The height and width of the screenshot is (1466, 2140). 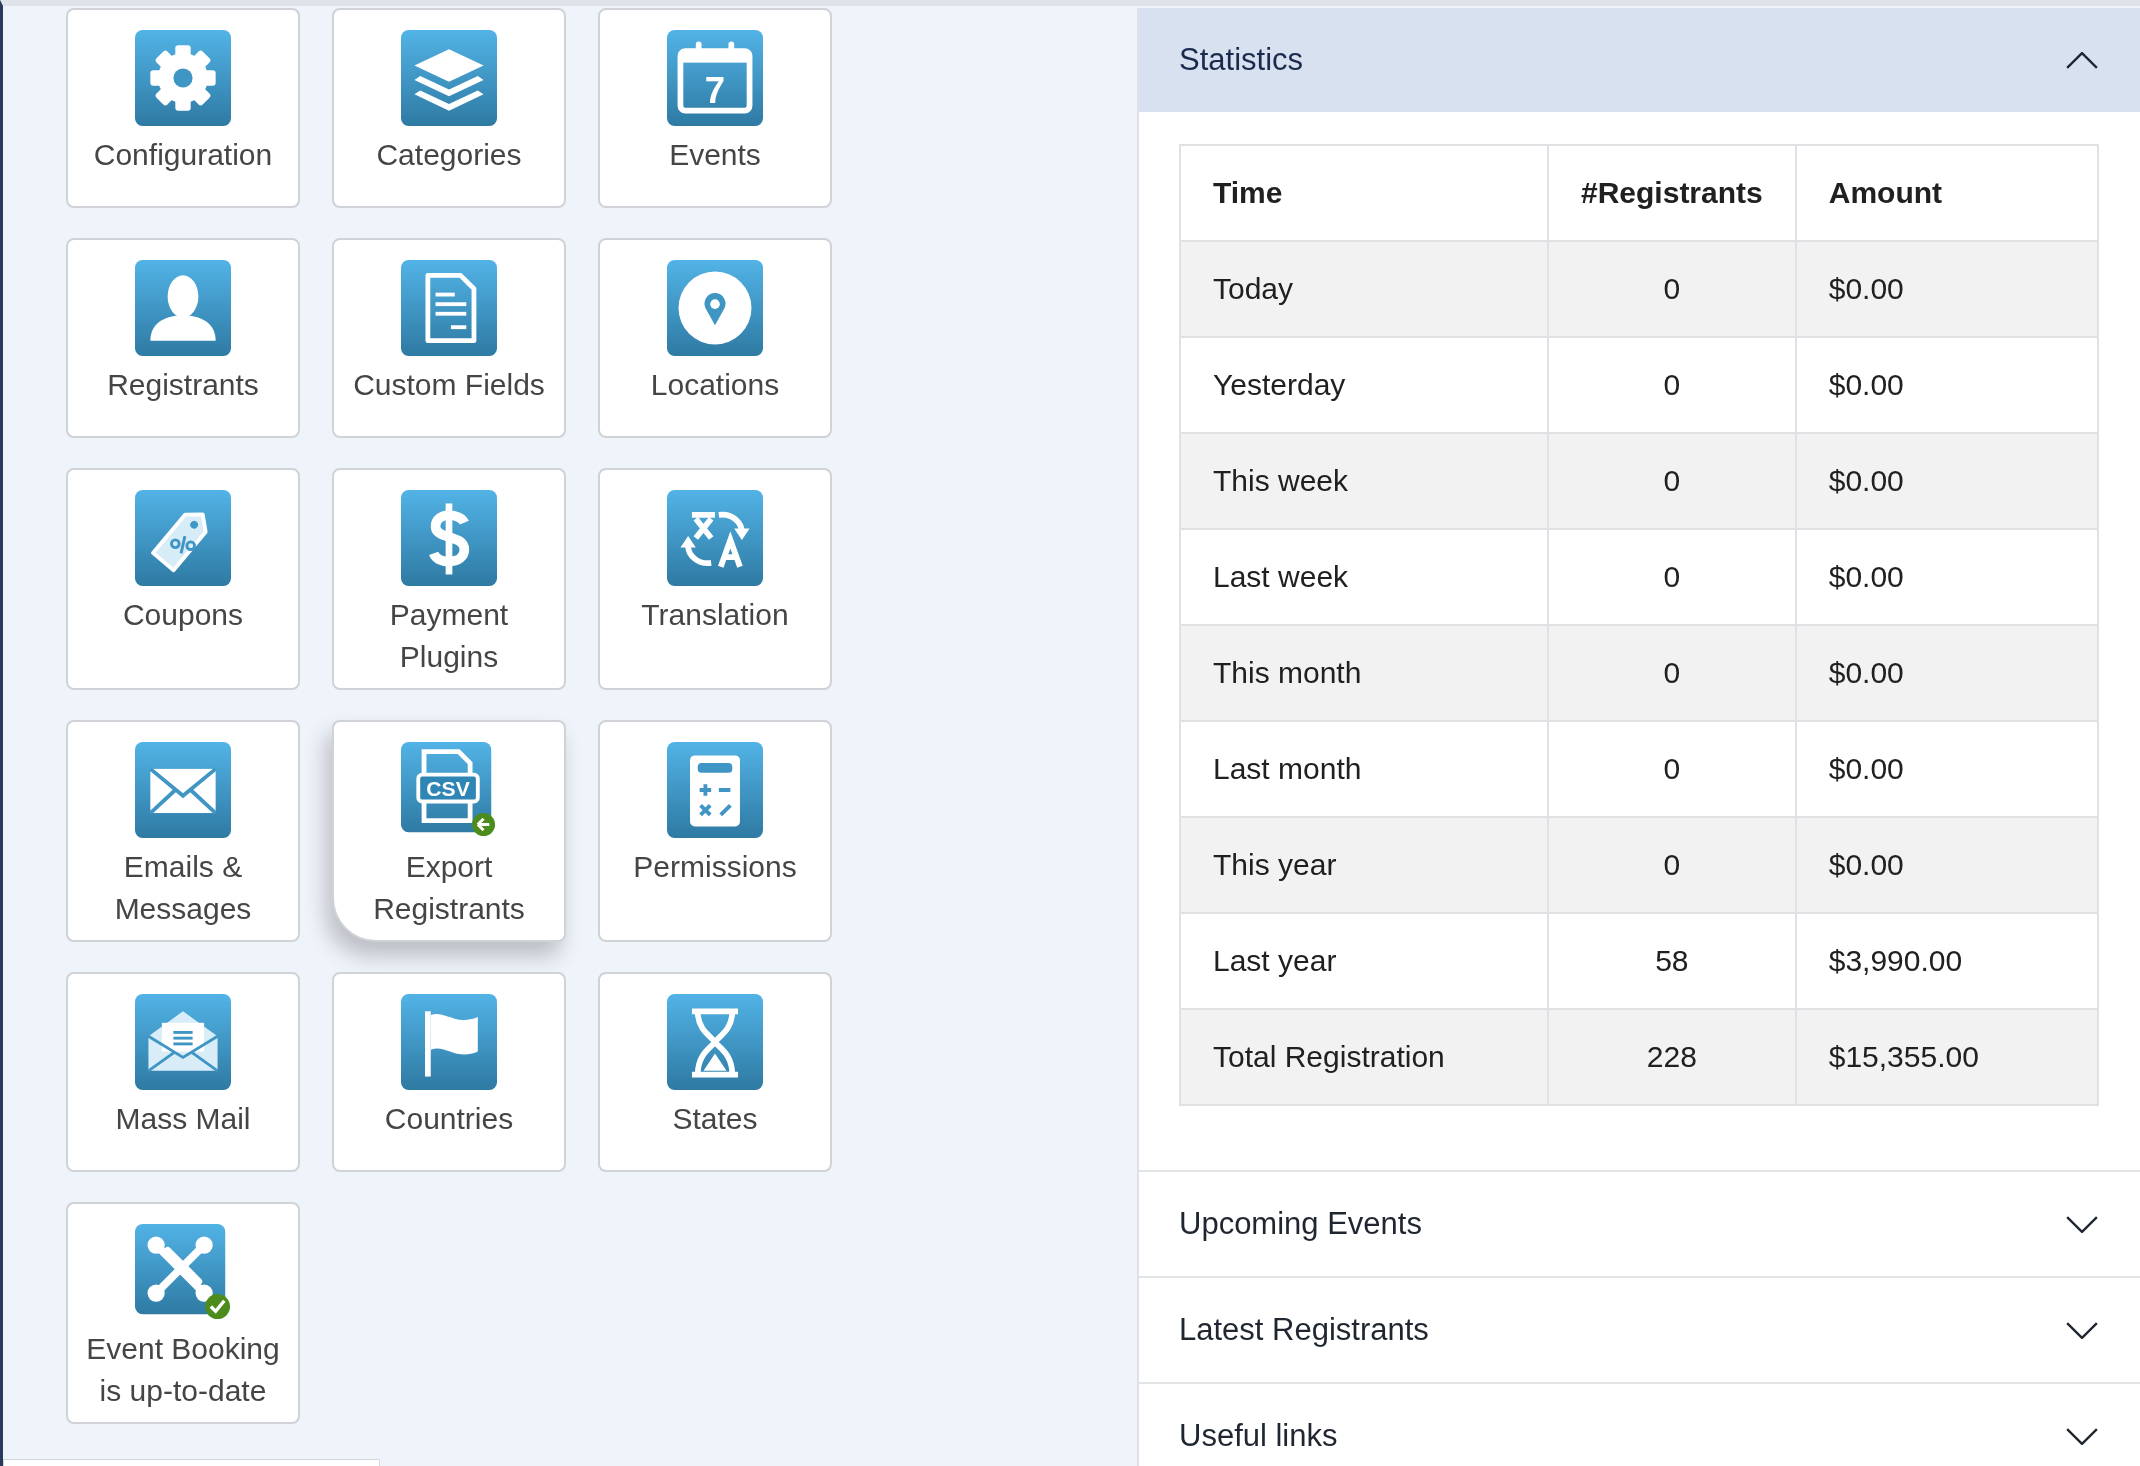 What do you see at coordinates (1364, 193) in the screenshot?
I see `column-header: Time` at bounding box center [1364, 193].